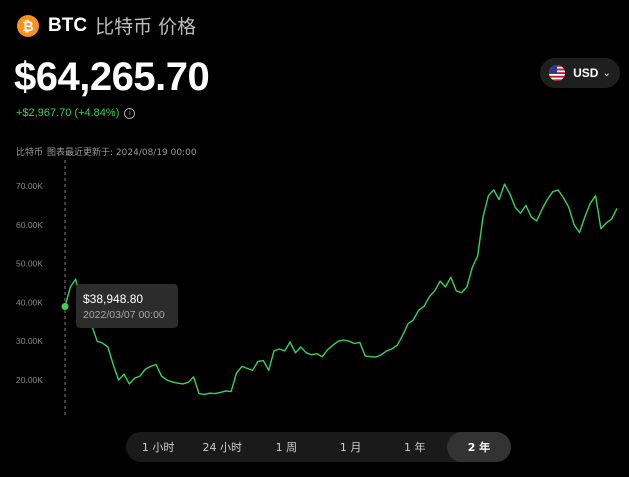  What do you see at coordinates (351, 447) in the screenshot?
I see `range-option-3: 1 月` at bounding box center [351, 447].